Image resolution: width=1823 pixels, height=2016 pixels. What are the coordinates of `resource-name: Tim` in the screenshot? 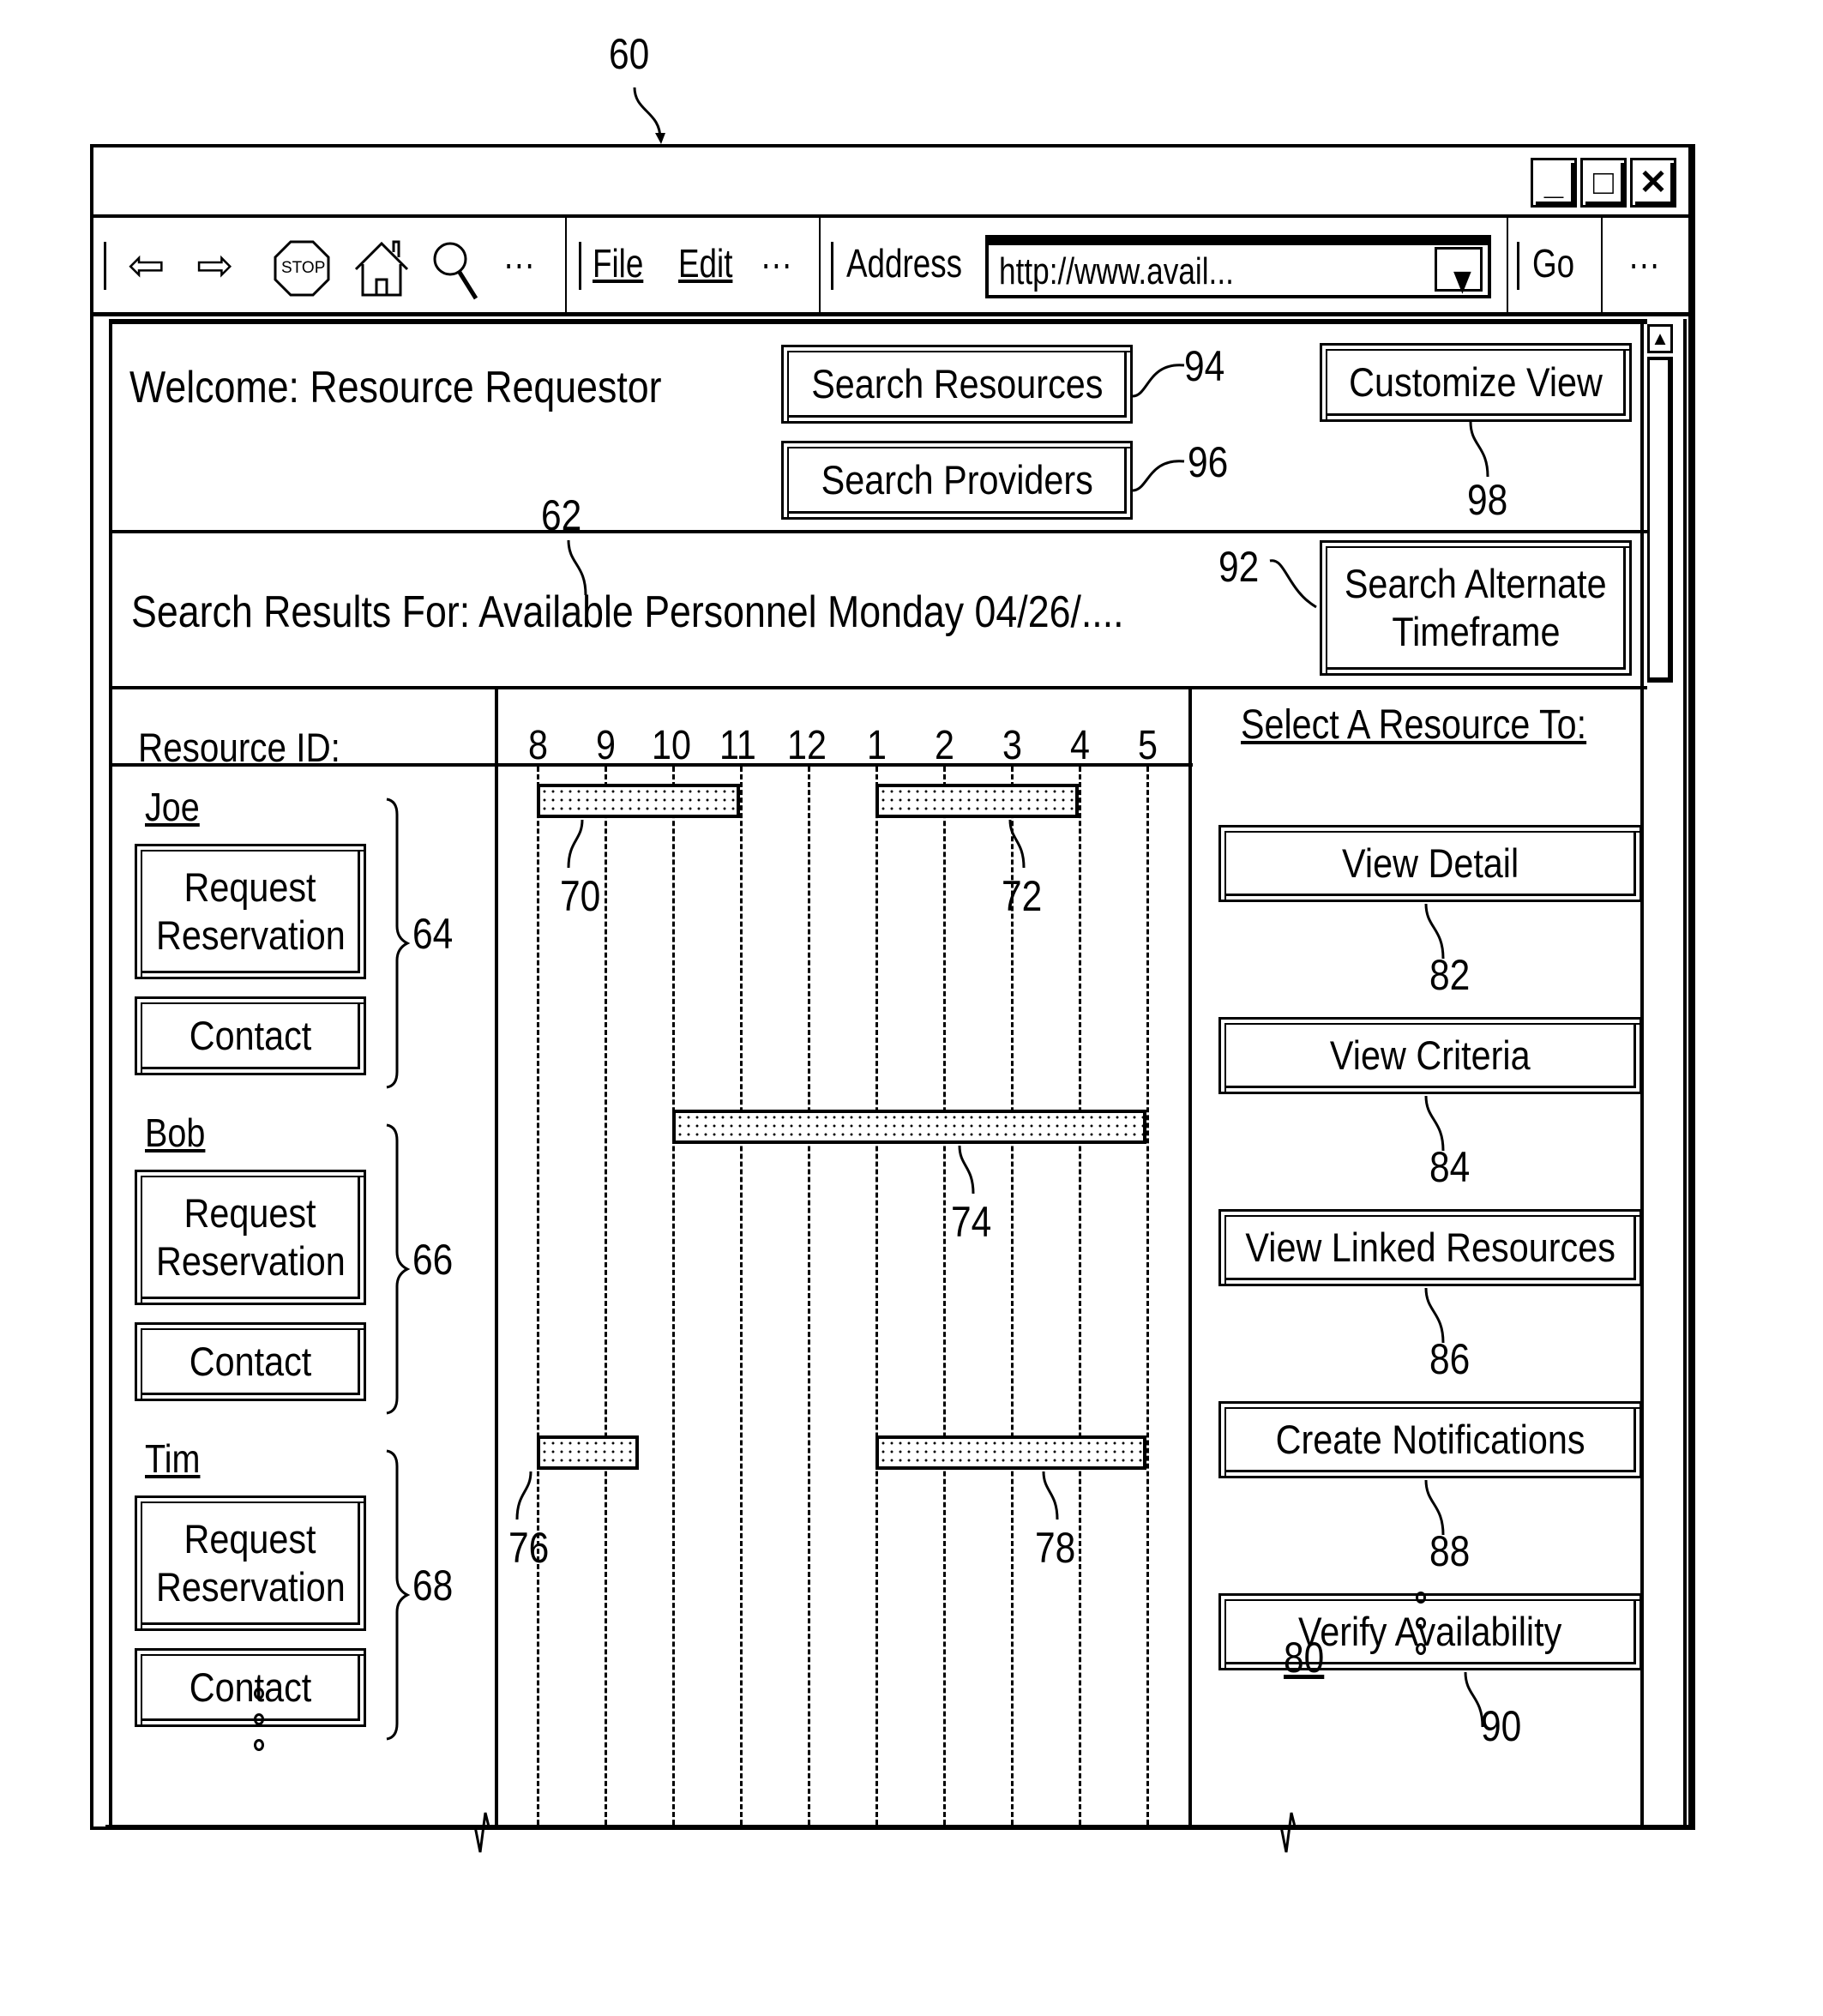 It's located at (172, 1458).